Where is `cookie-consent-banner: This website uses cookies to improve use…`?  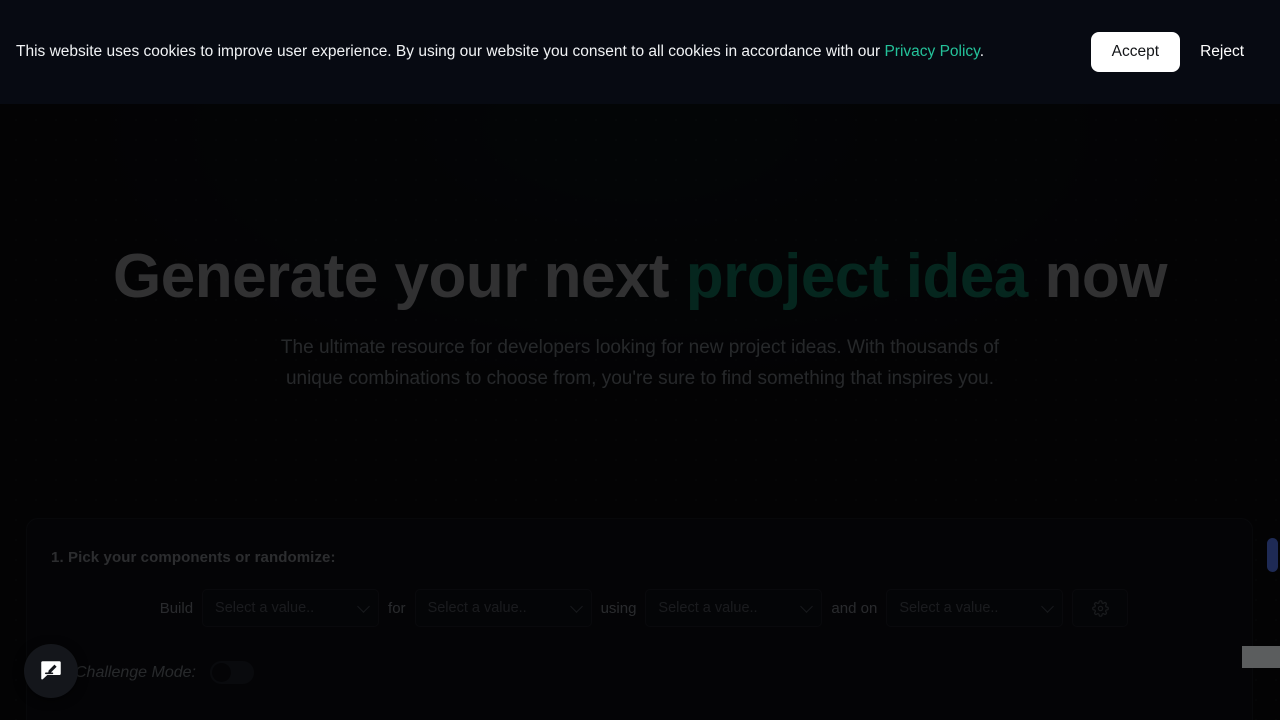
cookie-consent-banner: This website uses cookies to improve use… is located at coordinates (640, 52).